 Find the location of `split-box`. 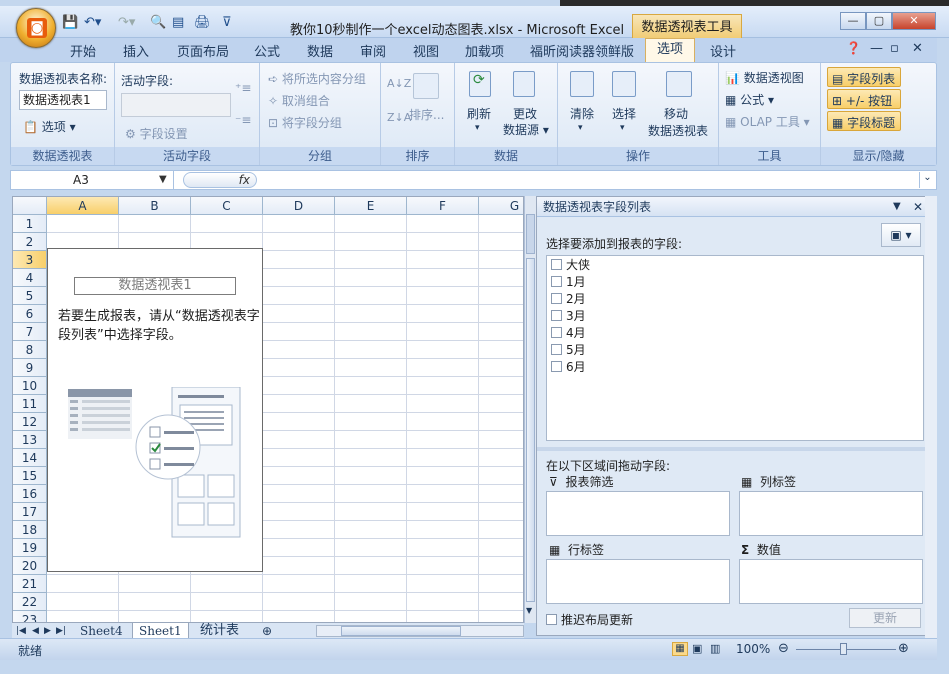

split-box is located at coordinates (530, 234).